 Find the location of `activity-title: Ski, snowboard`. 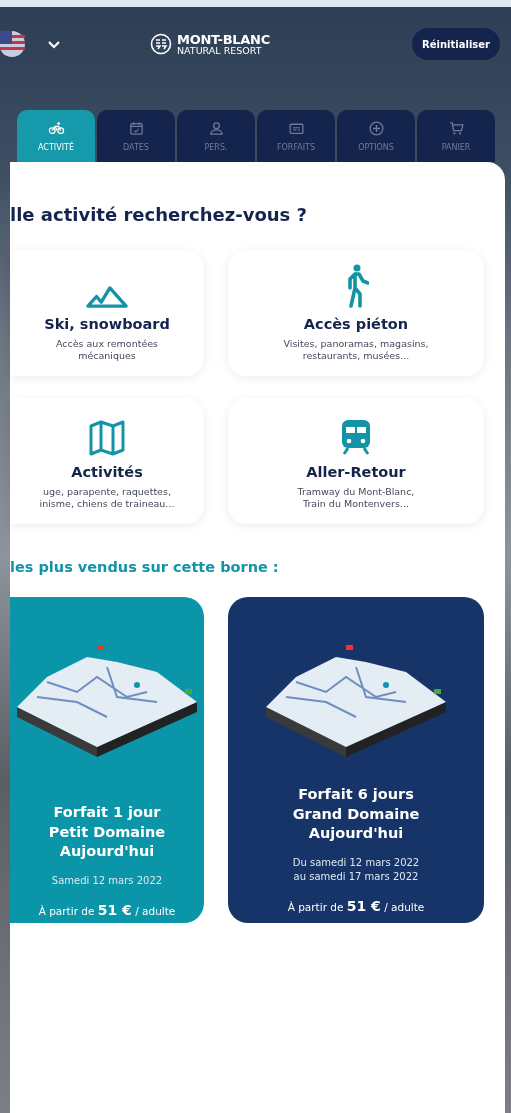

activity-title: Ski, snowboard is located at coordinates (107, 324).